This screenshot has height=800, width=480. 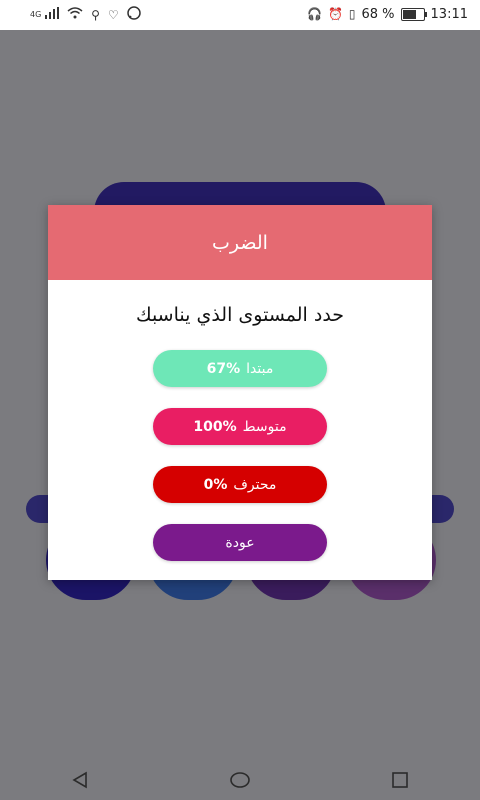 I want to click on vibrate-icon: ▯, so click(x=352, y=14).